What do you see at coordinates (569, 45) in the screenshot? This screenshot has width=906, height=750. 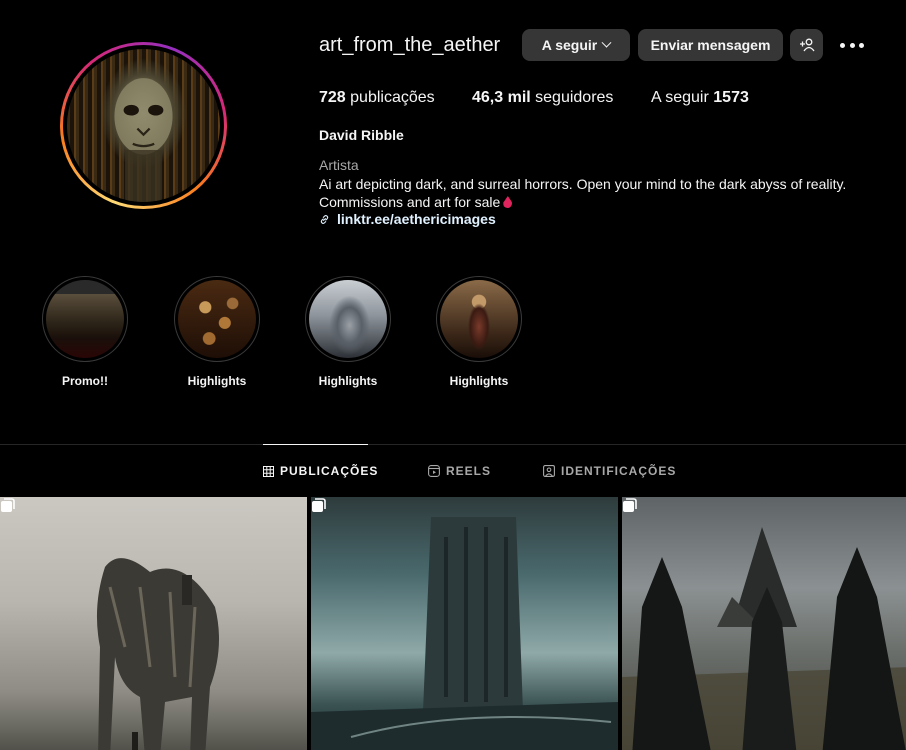 I see `following-button-label: A seguir` at bounding box center [569, 45].